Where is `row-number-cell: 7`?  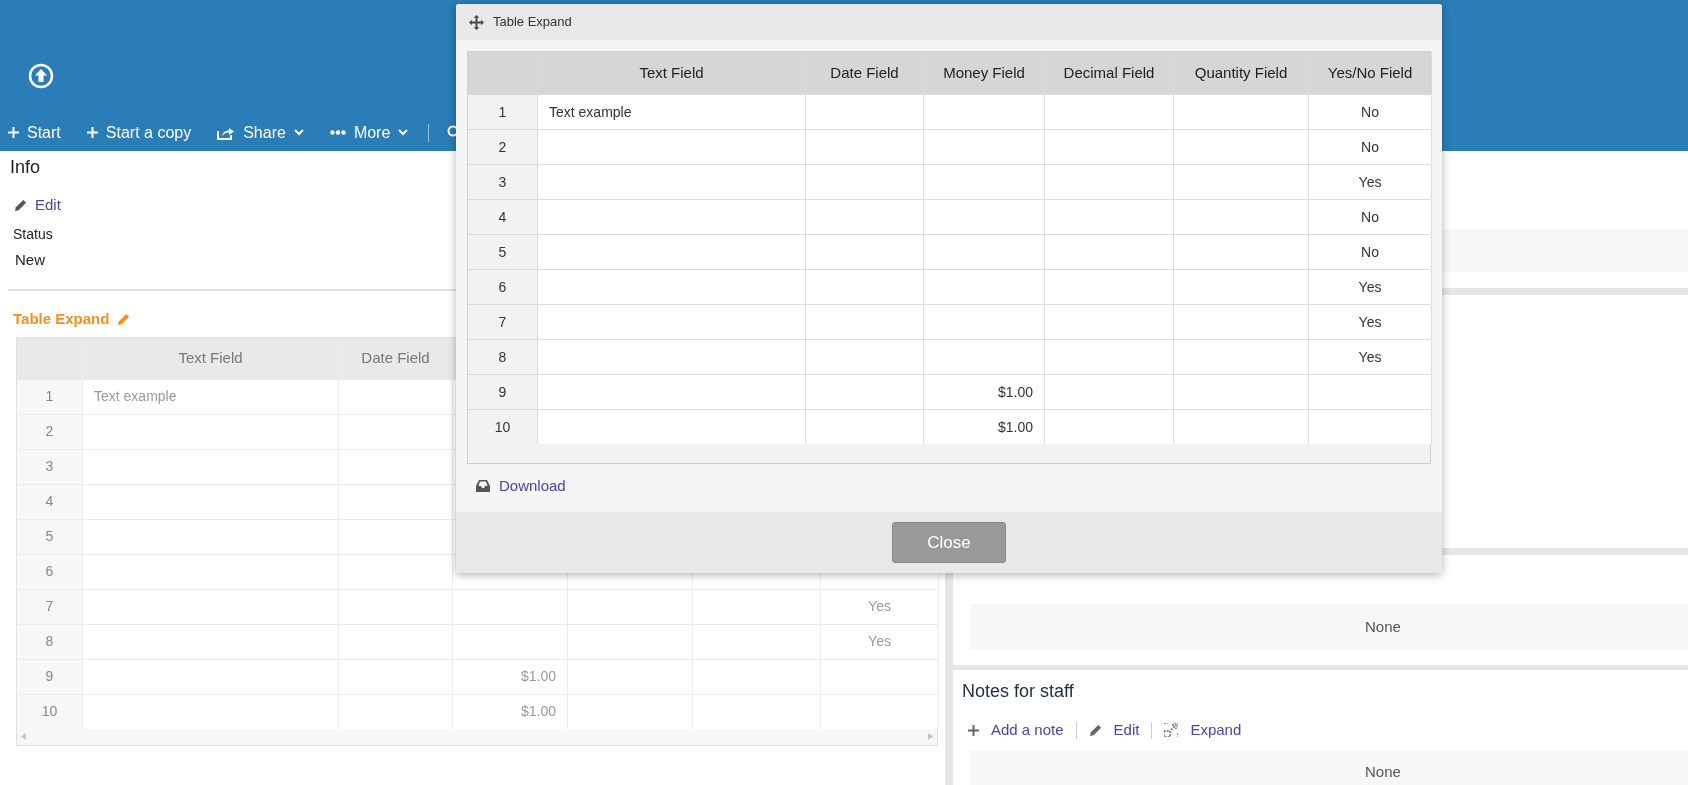 row-number-cell: 7 is located at coordinates (50, 606).